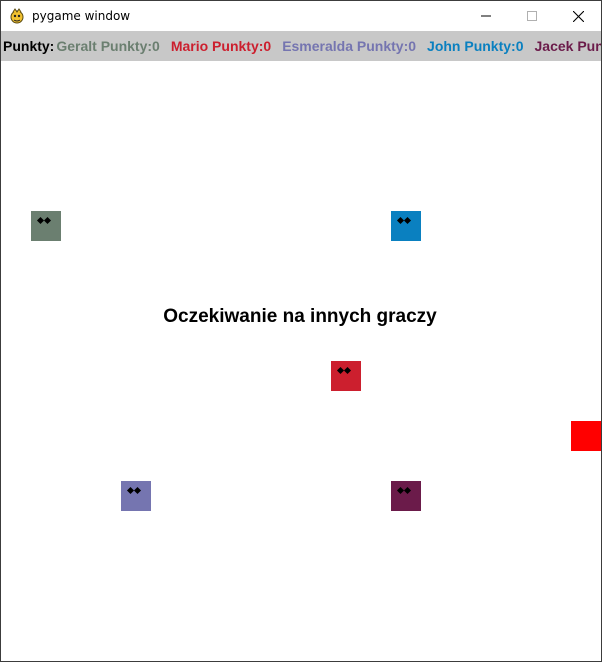 This screenshot has width=602, height=662. I want to click on maximize-button, so click(532, 16).